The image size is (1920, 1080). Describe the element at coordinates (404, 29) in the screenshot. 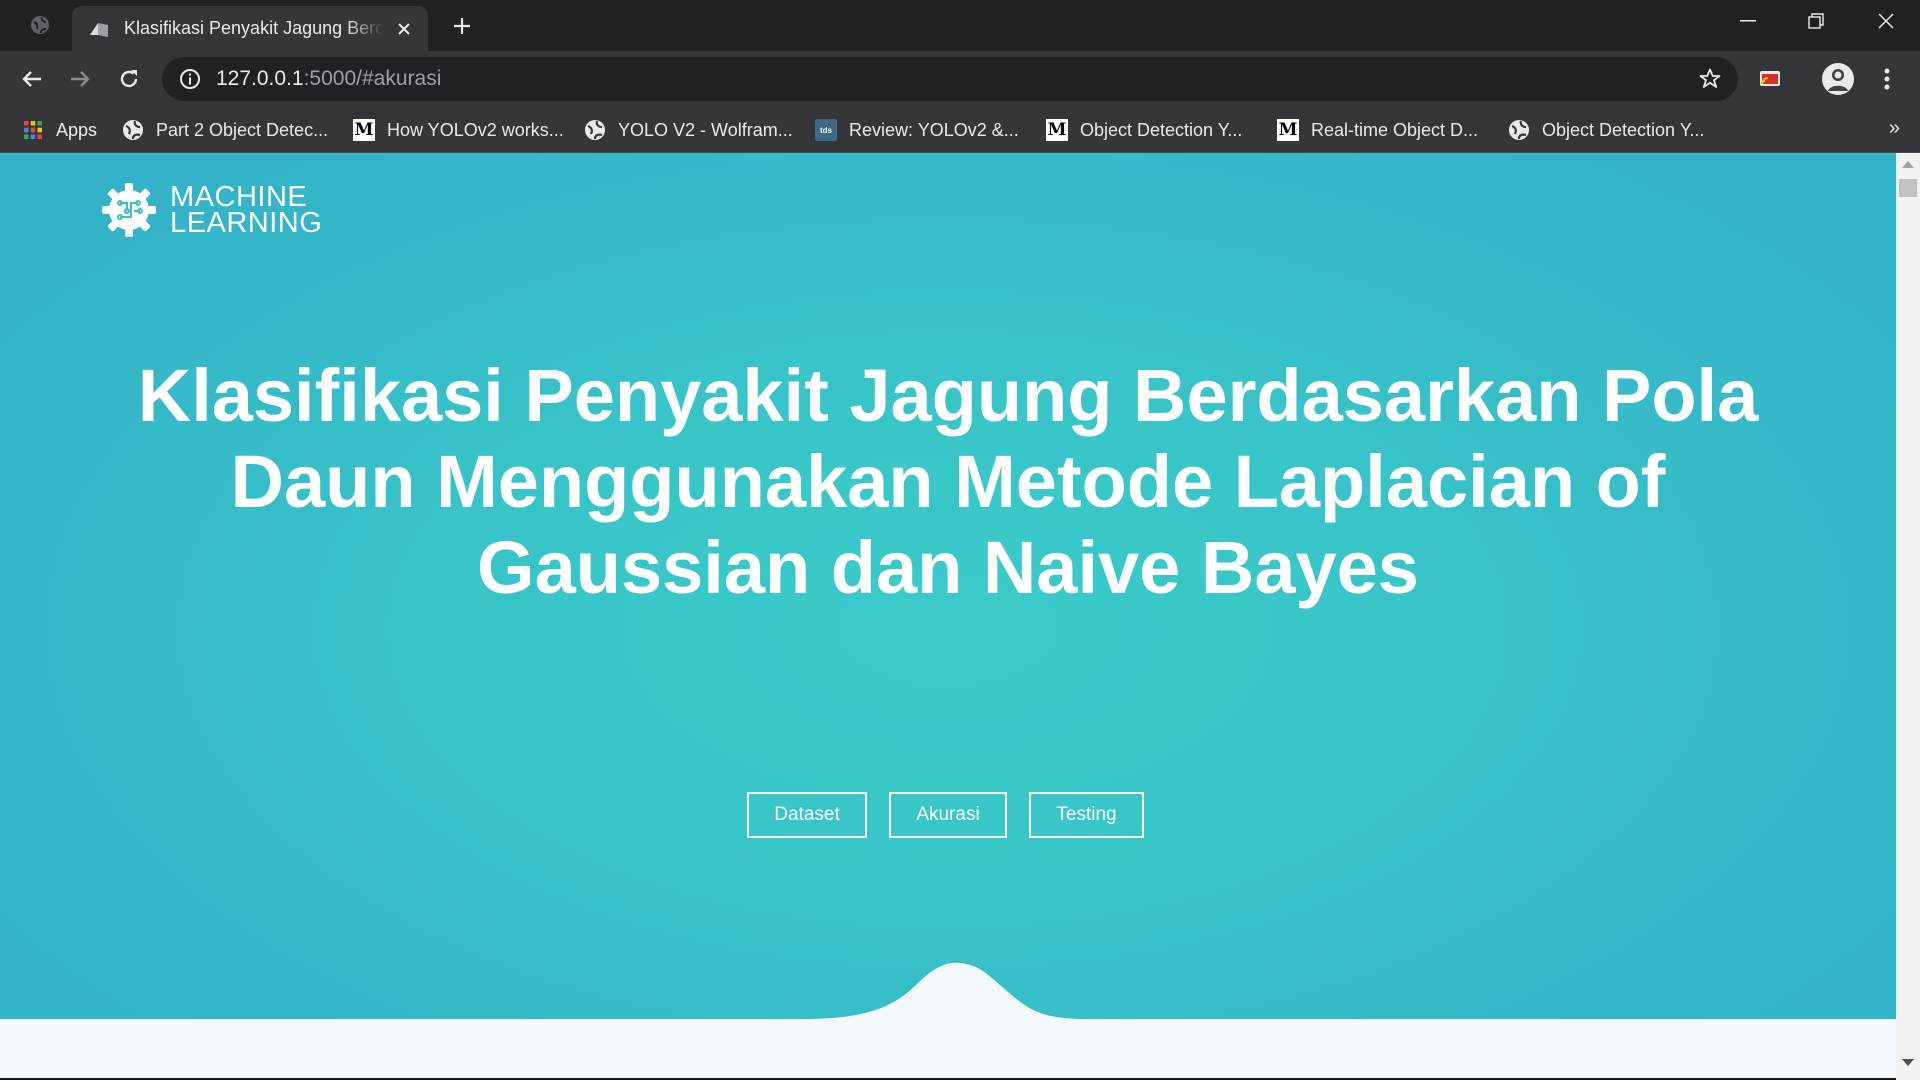

I see `close-tab-icon` at that location.